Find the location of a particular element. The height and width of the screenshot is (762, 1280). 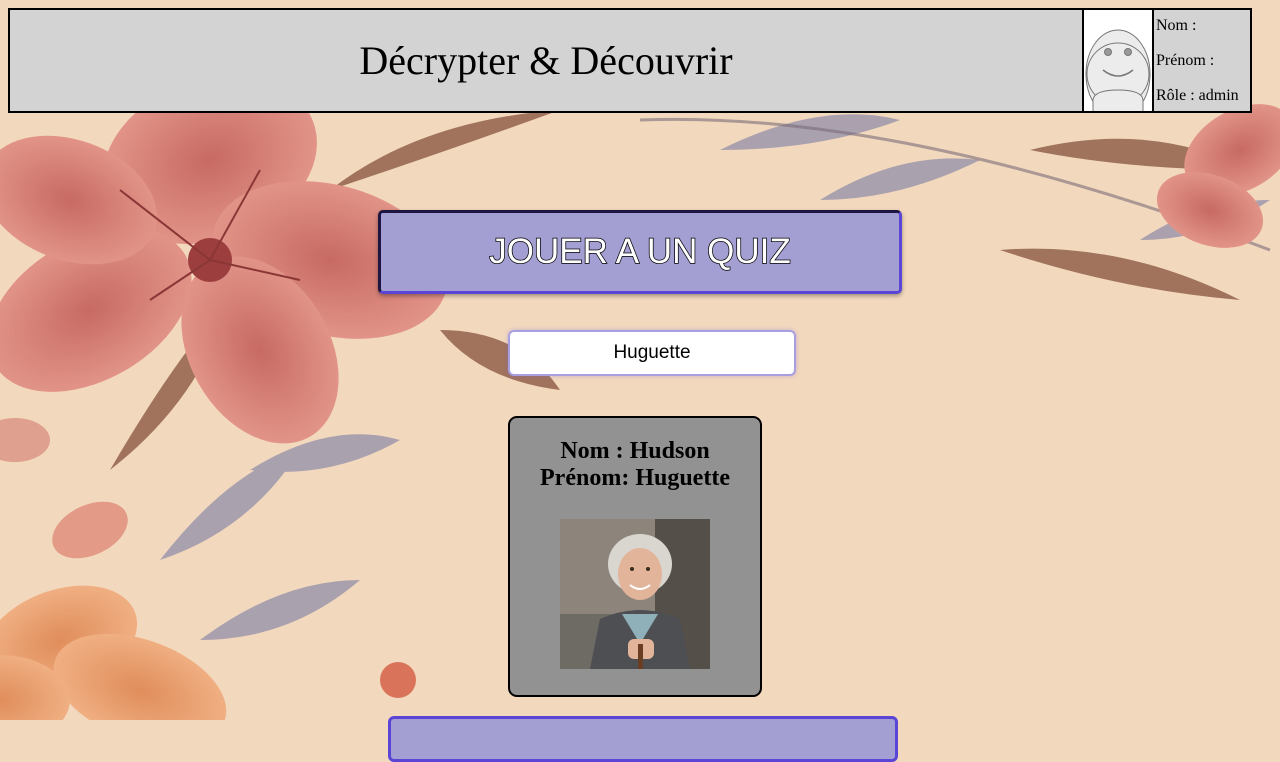

person-card: Nom : Hudson Prénom: Huguette is located at coordinates (635, 556).